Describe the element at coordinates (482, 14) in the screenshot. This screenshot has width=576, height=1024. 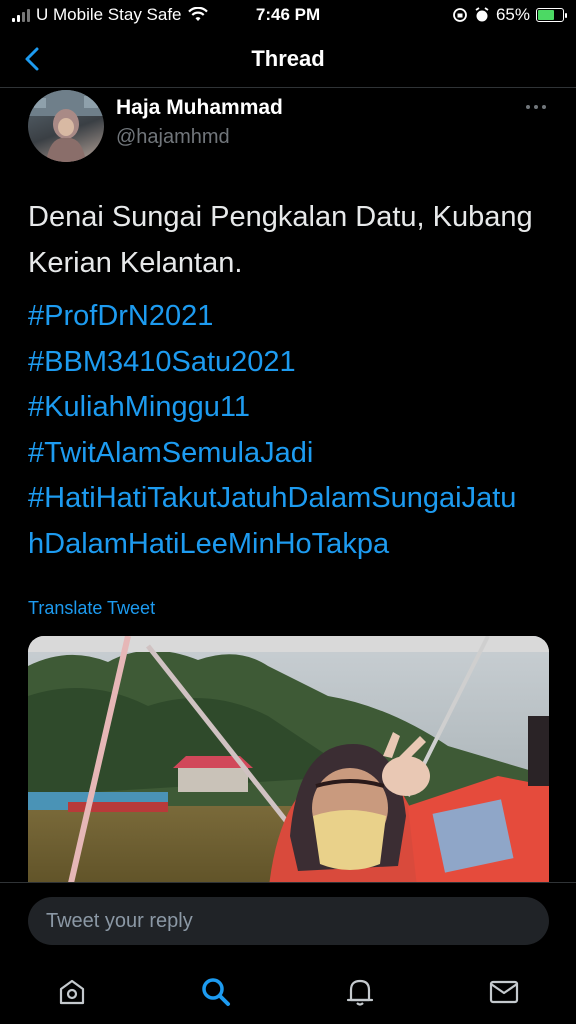
I see `alarm-icon` at that location.